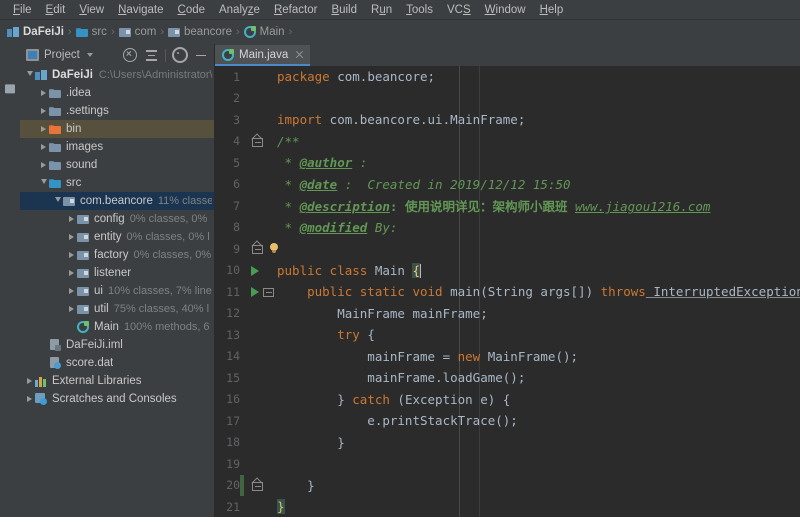  Describe the element at coordinates (507, 378) in the screenshot. I see `code-line-15: 15 mainFrame.loadGame();` at that location.